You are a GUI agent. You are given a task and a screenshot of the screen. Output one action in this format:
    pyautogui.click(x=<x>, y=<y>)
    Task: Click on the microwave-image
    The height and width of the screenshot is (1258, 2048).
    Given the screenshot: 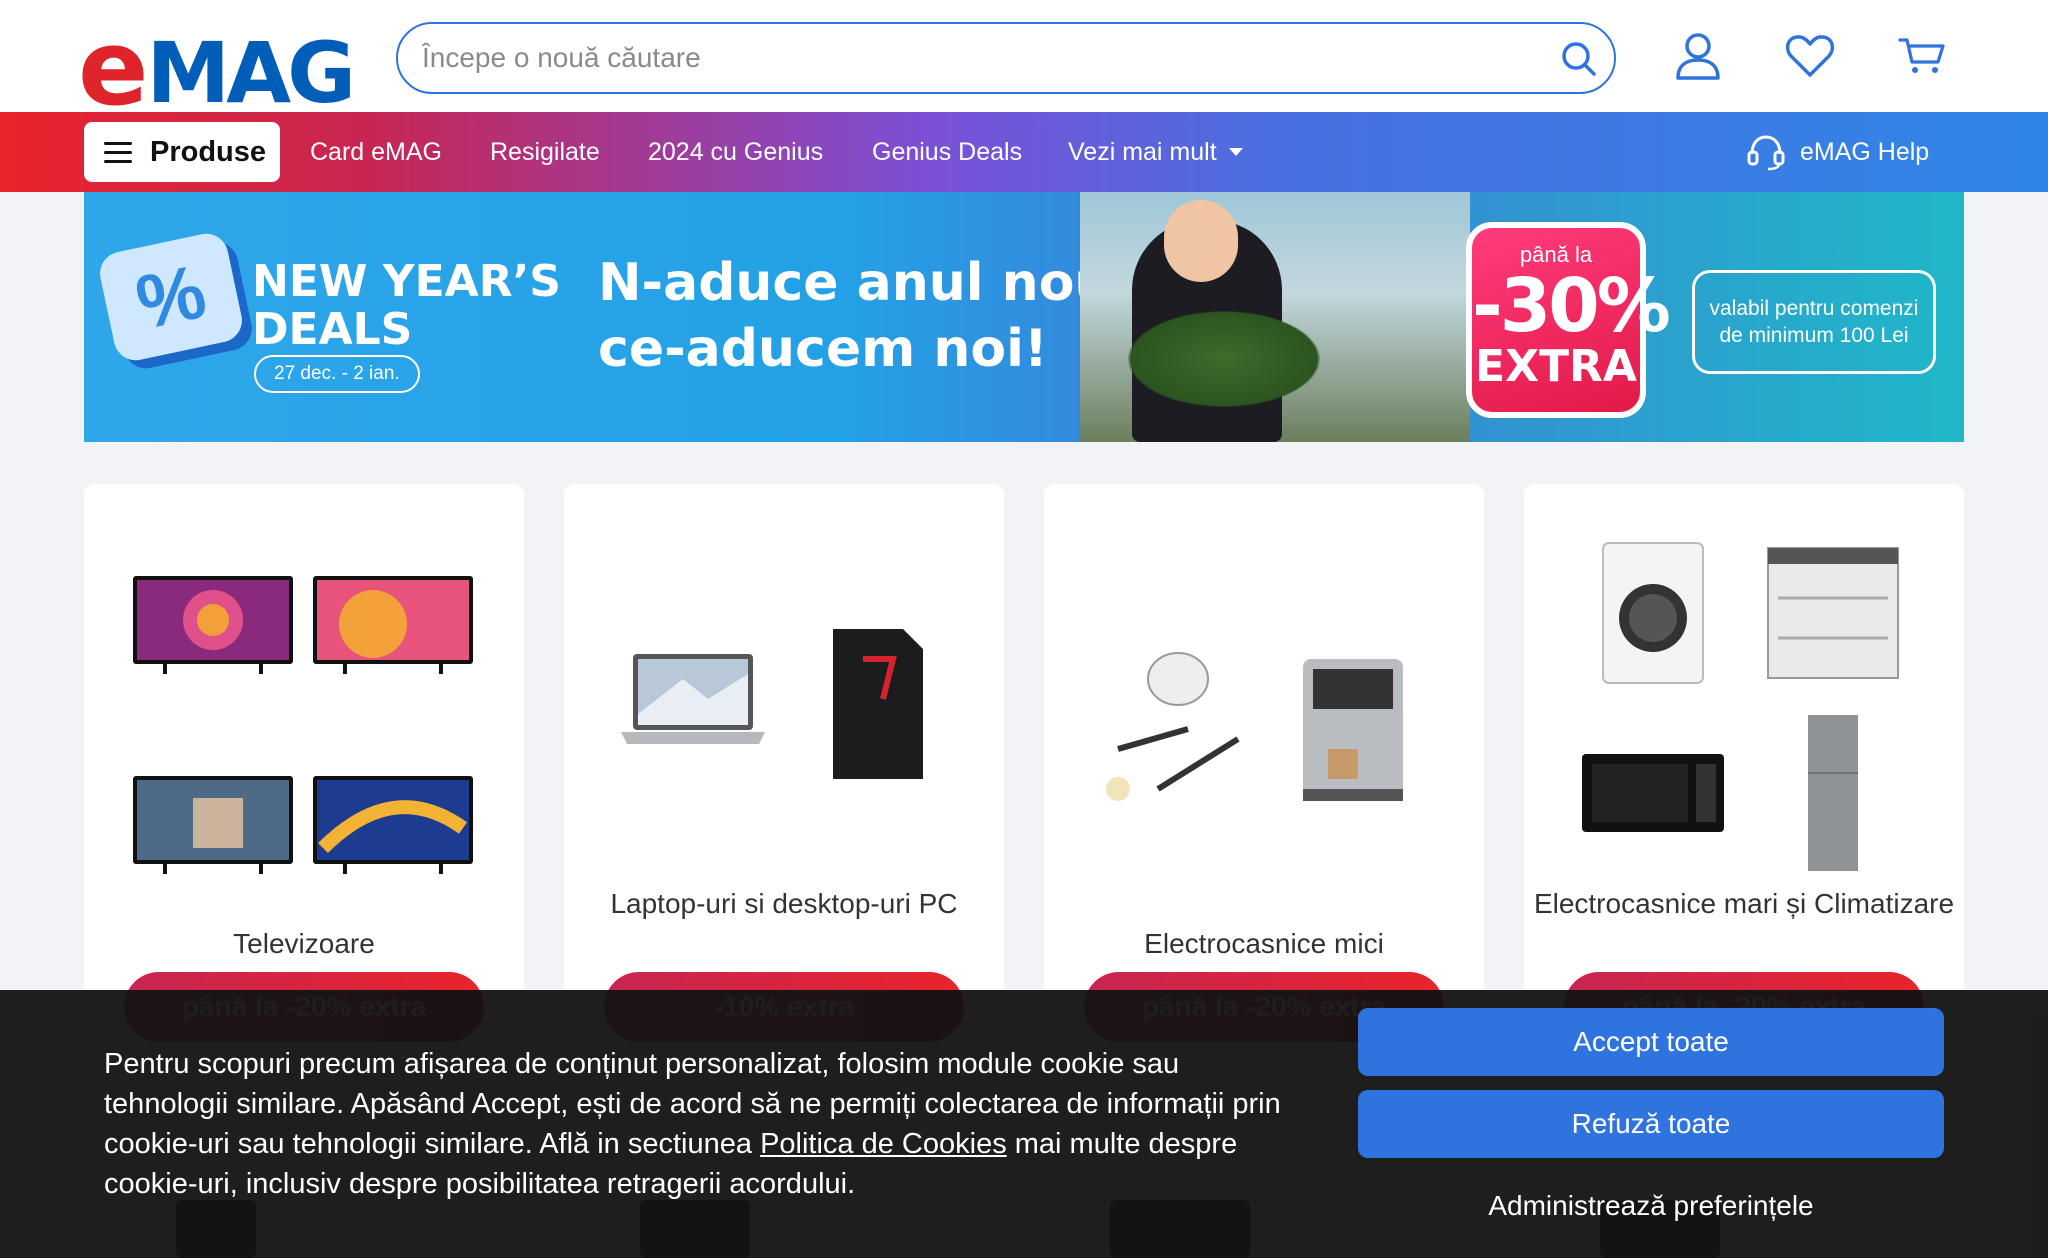 What is the action you would take?
    pyautogui.click(x=1653, y=793)
    